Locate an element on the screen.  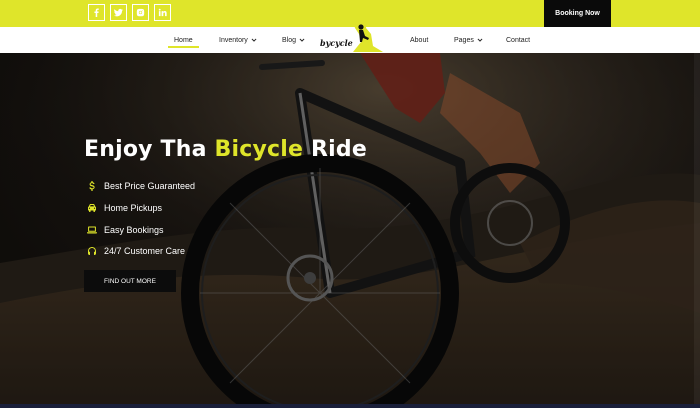
nav-inventory-label: Inventory is located at coordinates (233, 40).